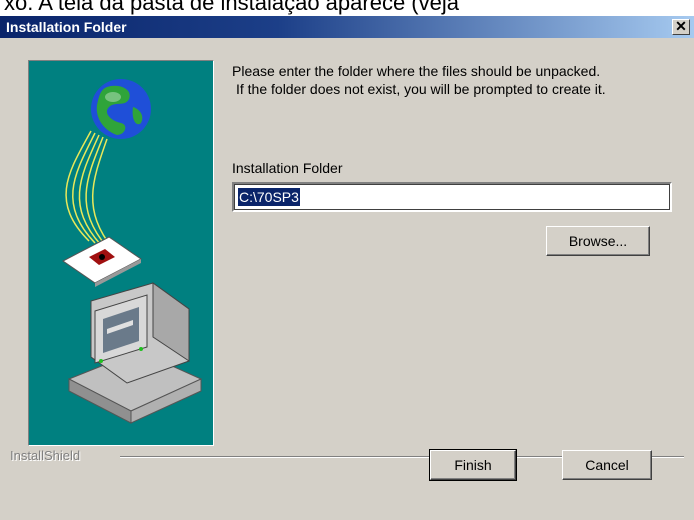 This screenshot has height=520, width=694. What do you see at coordinates (66, 27) in the screenshot?
I see `window-title: Installation Folder` at bounding box center [66, 27].